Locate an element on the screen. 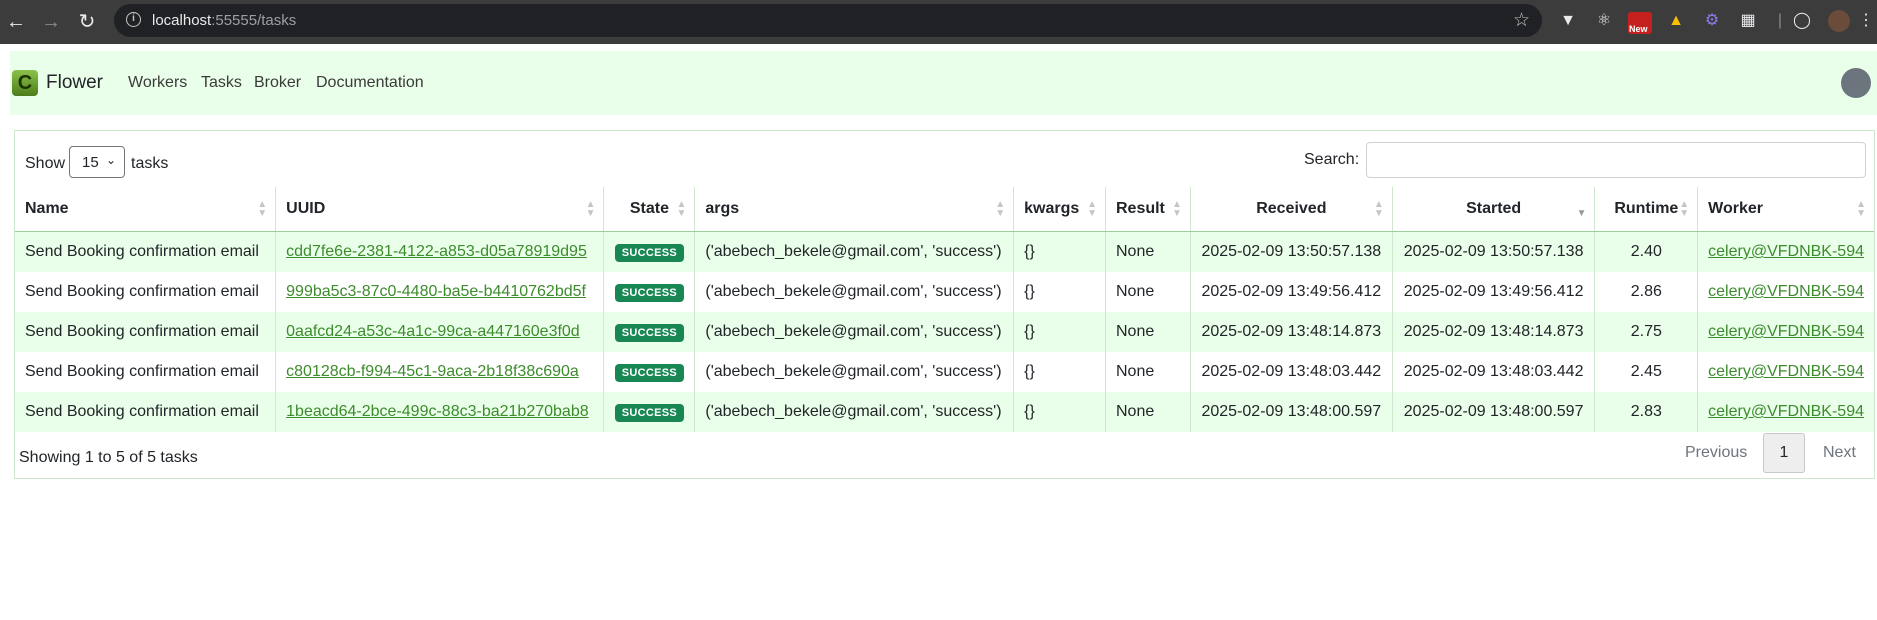 Image resolution: width=1877 pixels, height=620 pixels. col-state: State ▲ ▼ is located at coordinates (649, 209).